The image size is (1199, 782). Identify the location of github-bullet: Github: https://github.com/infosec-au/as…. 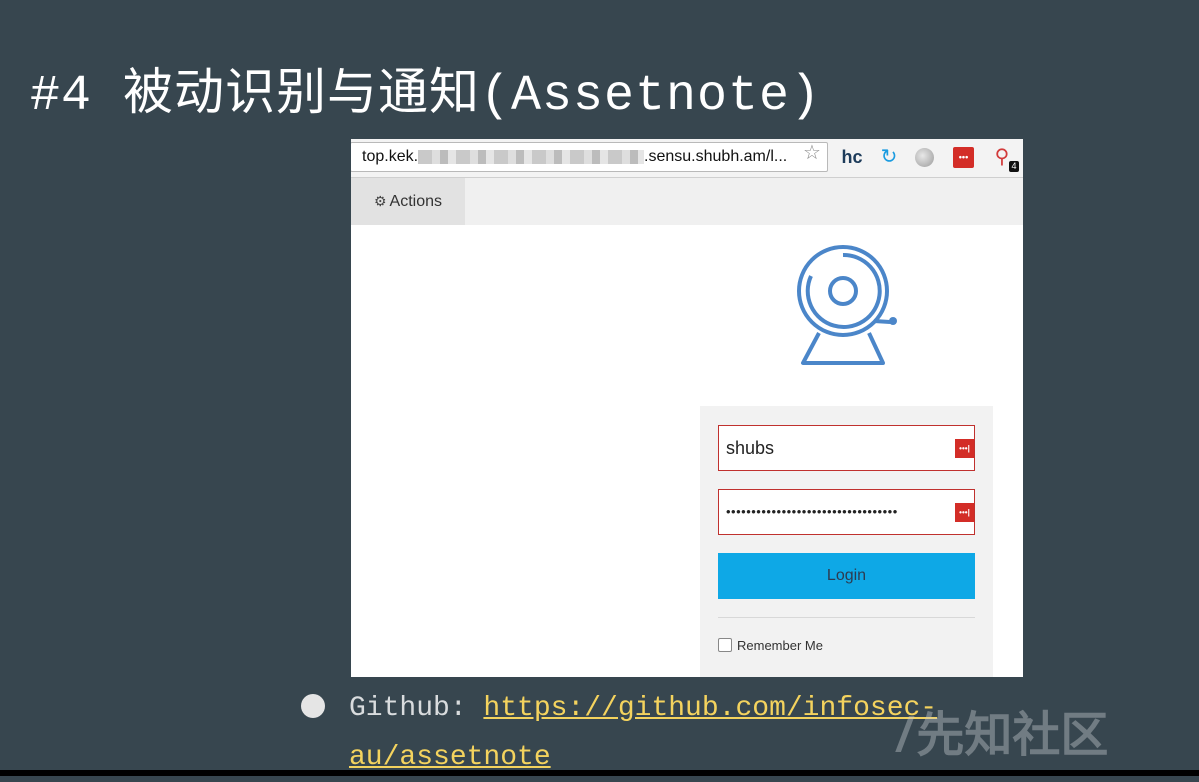
(669, 733).